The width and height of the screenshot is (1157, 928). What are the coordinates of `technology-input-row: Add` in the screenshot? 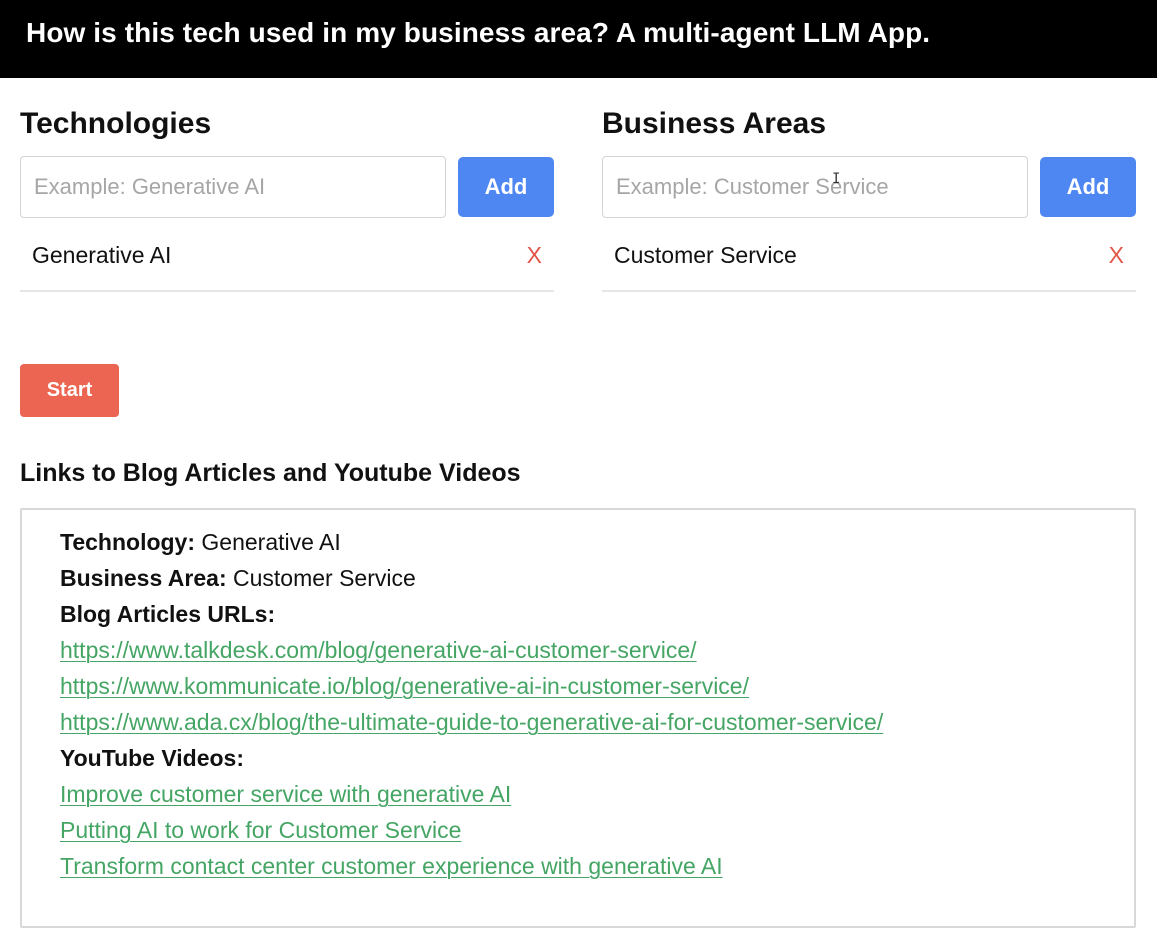 It's located at (287, 187).